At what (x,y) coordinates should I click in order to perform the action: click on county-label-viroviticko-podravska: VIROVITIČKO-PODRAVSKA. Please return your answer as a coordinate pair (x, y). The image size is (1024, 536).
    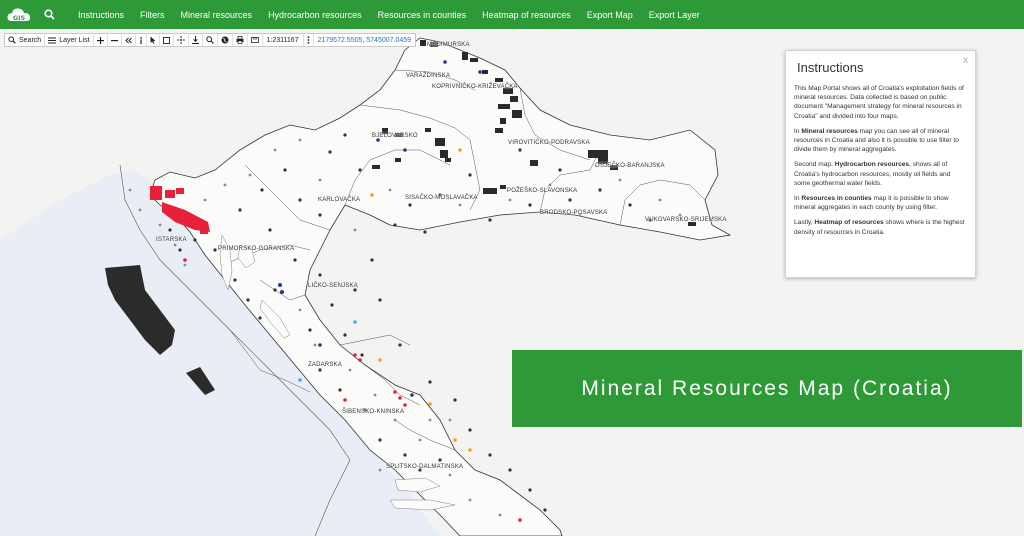
    Looking at the image, I should click on (549, 143).